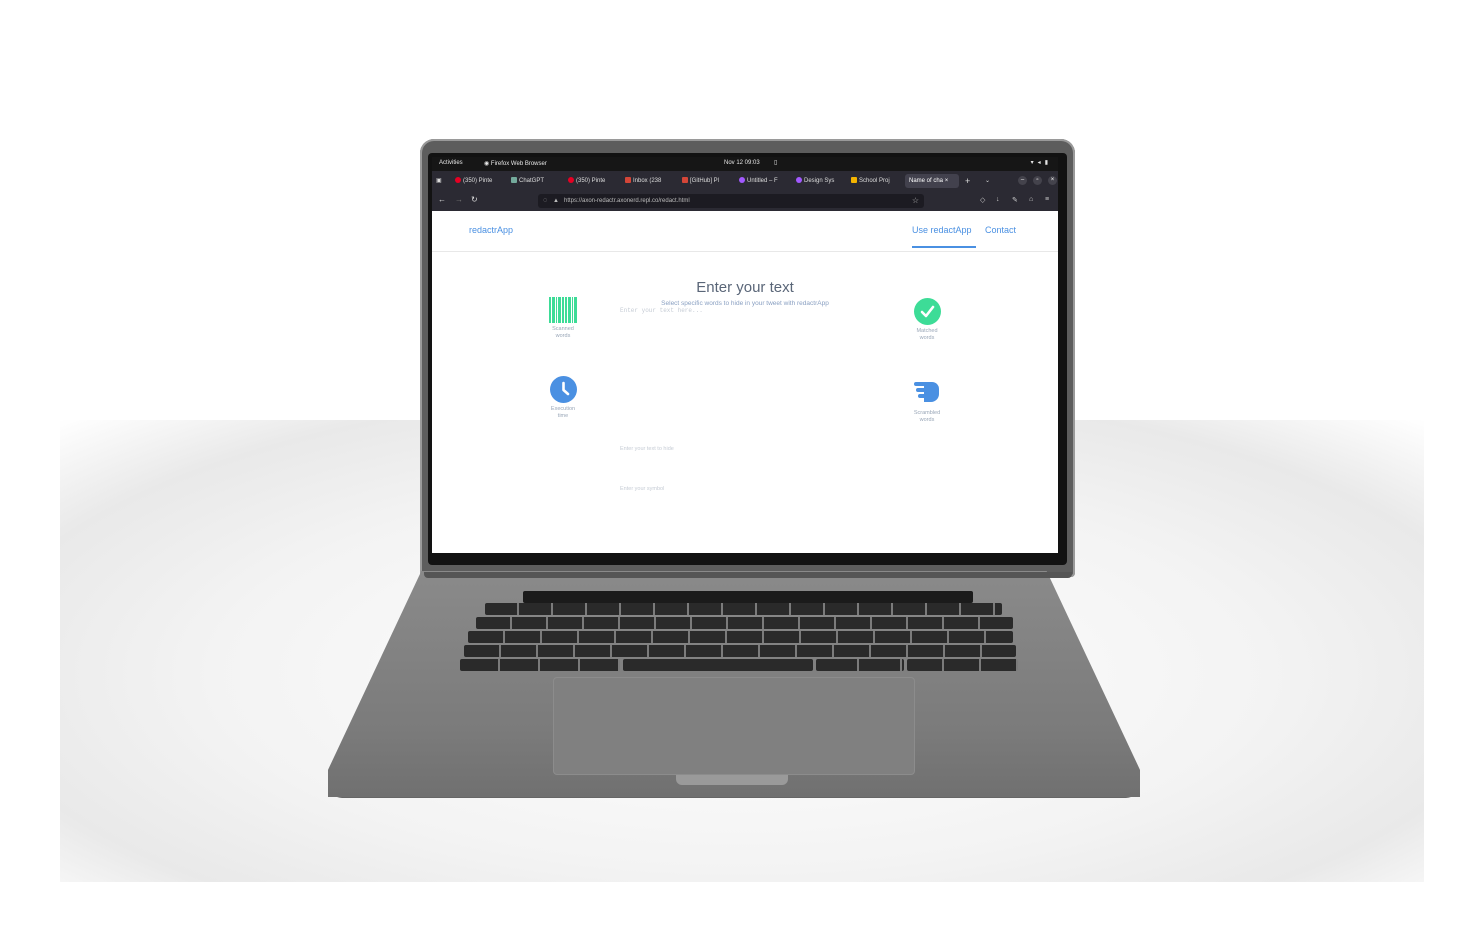 This screenshot has height=932, width=1484. Describe the element at coordinates (563, 389) in the screenshot. I see `clock-icon` at that location.